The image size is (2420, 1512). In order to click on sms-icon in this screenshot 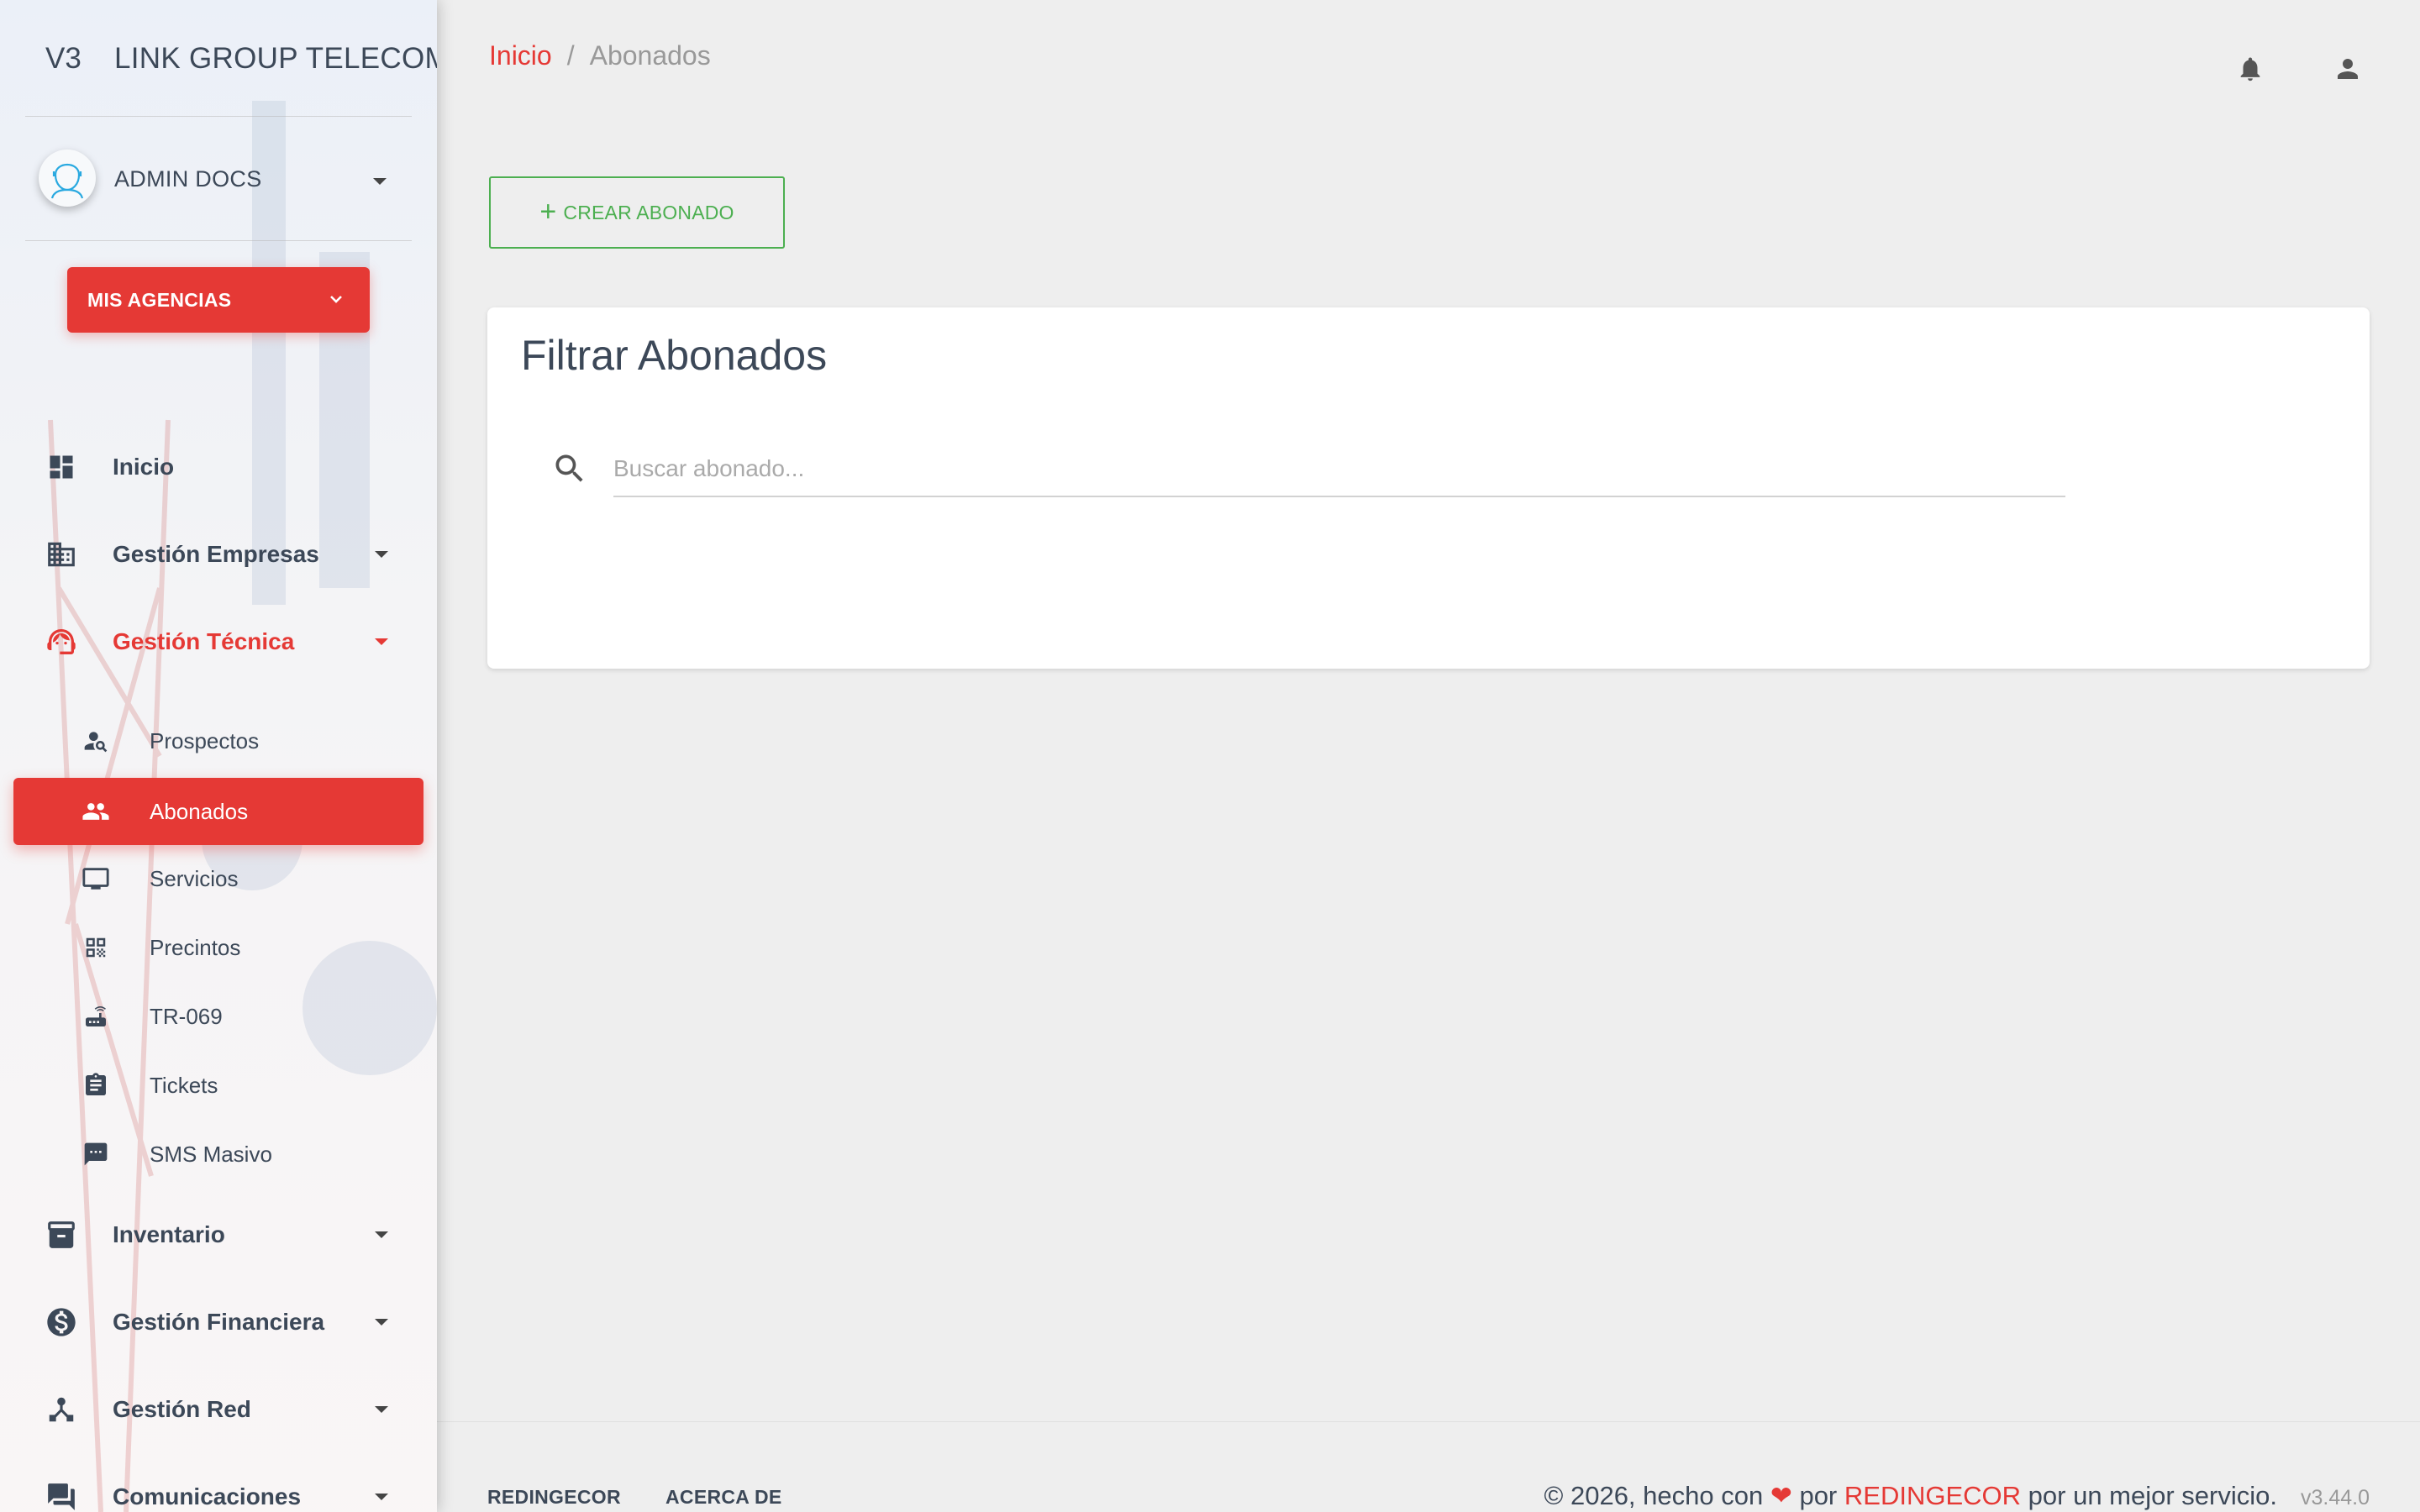, I will do `click(96, 1154)`.